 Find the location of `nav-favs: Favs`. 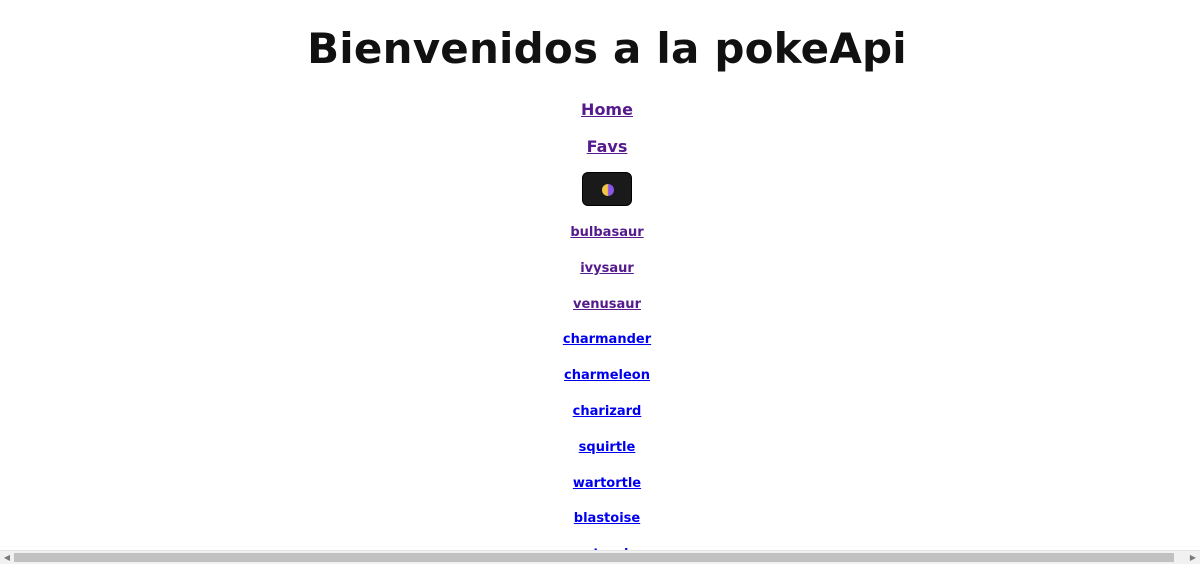

nav-favs: Favs is located at coordinates (600, 146).